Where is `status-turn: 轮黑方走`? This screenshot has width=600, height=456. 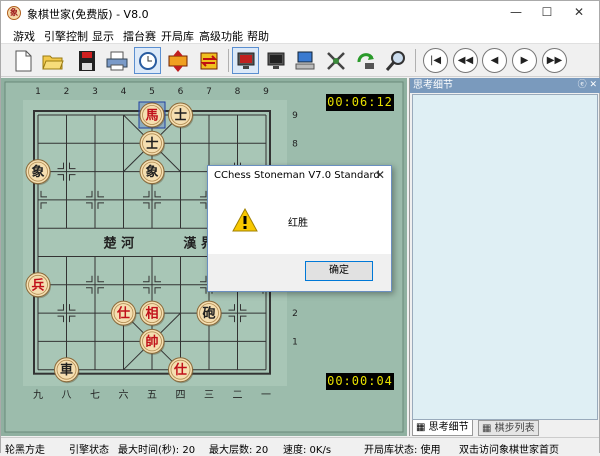 status-turn: 轮黑方走 is located at coordinates (25, 450).